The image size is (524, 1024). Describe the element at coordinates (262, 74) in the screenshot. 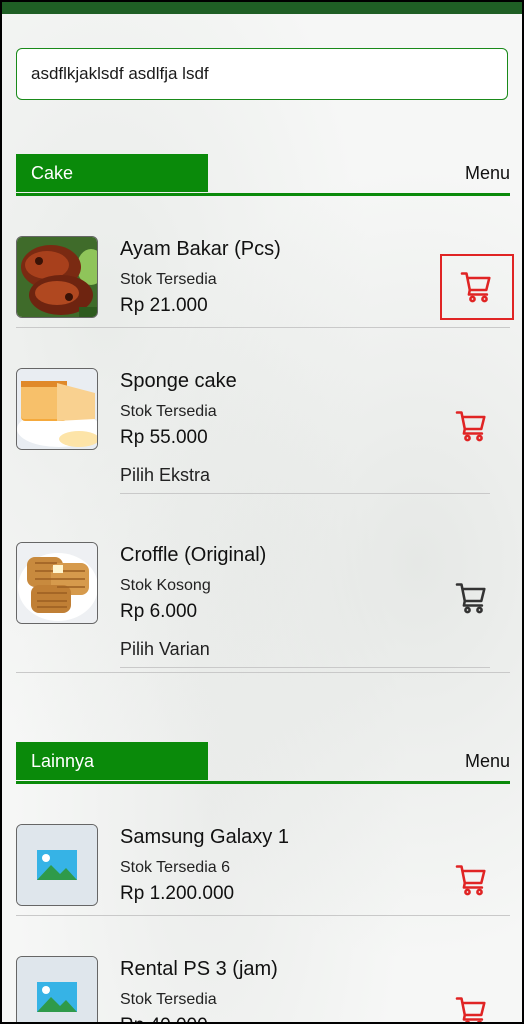

I see `search-input` at that location.